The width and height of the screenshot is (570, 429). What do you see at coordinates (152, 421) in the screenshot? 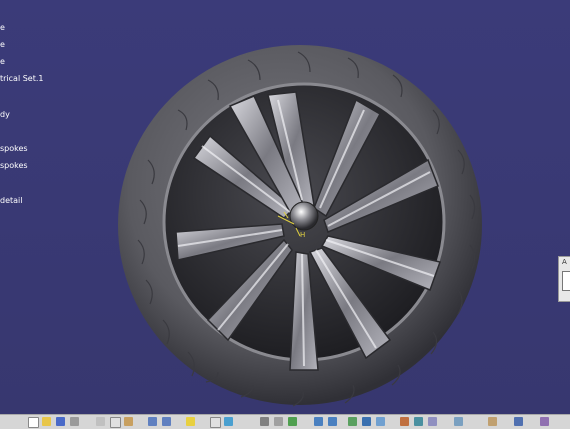
I see `undo-icon` at bounding box center [152, 421].